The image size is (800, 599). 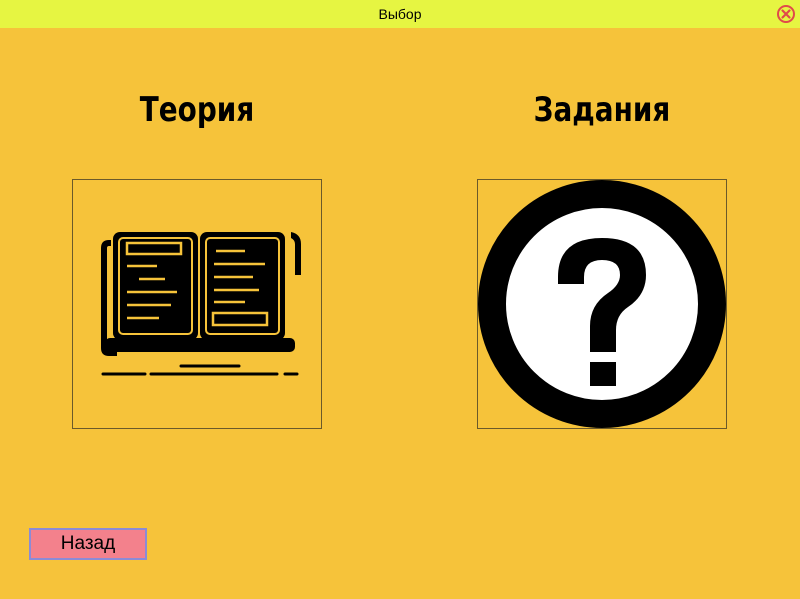 What do you see at coordinates (602, 110) in the screenshot?
I see `tasks-heading: Задания` at bounding box center [602, 110].